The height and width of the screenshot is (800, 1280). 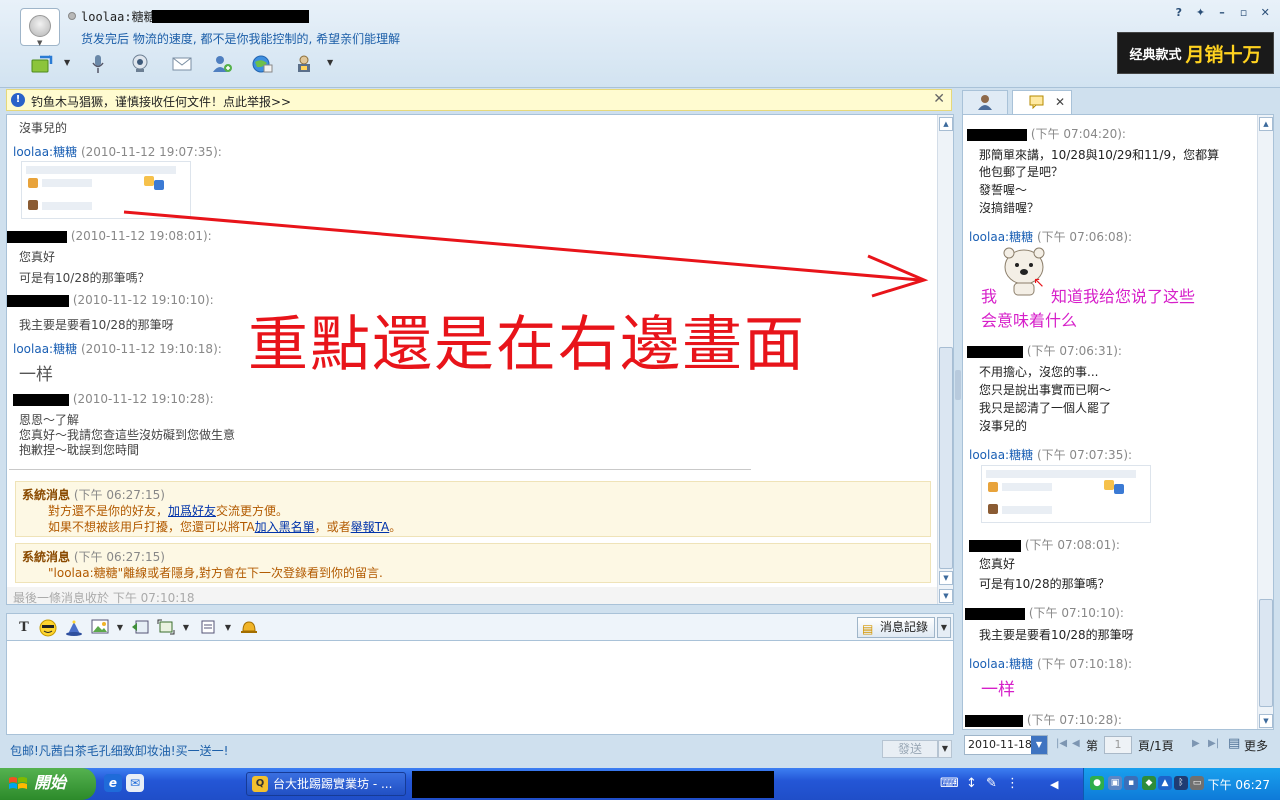 What do you see at coordinates (945, 749) in the screenshot?
I see `send-options-dropdown: ▼` at bounding box center [945, 749].